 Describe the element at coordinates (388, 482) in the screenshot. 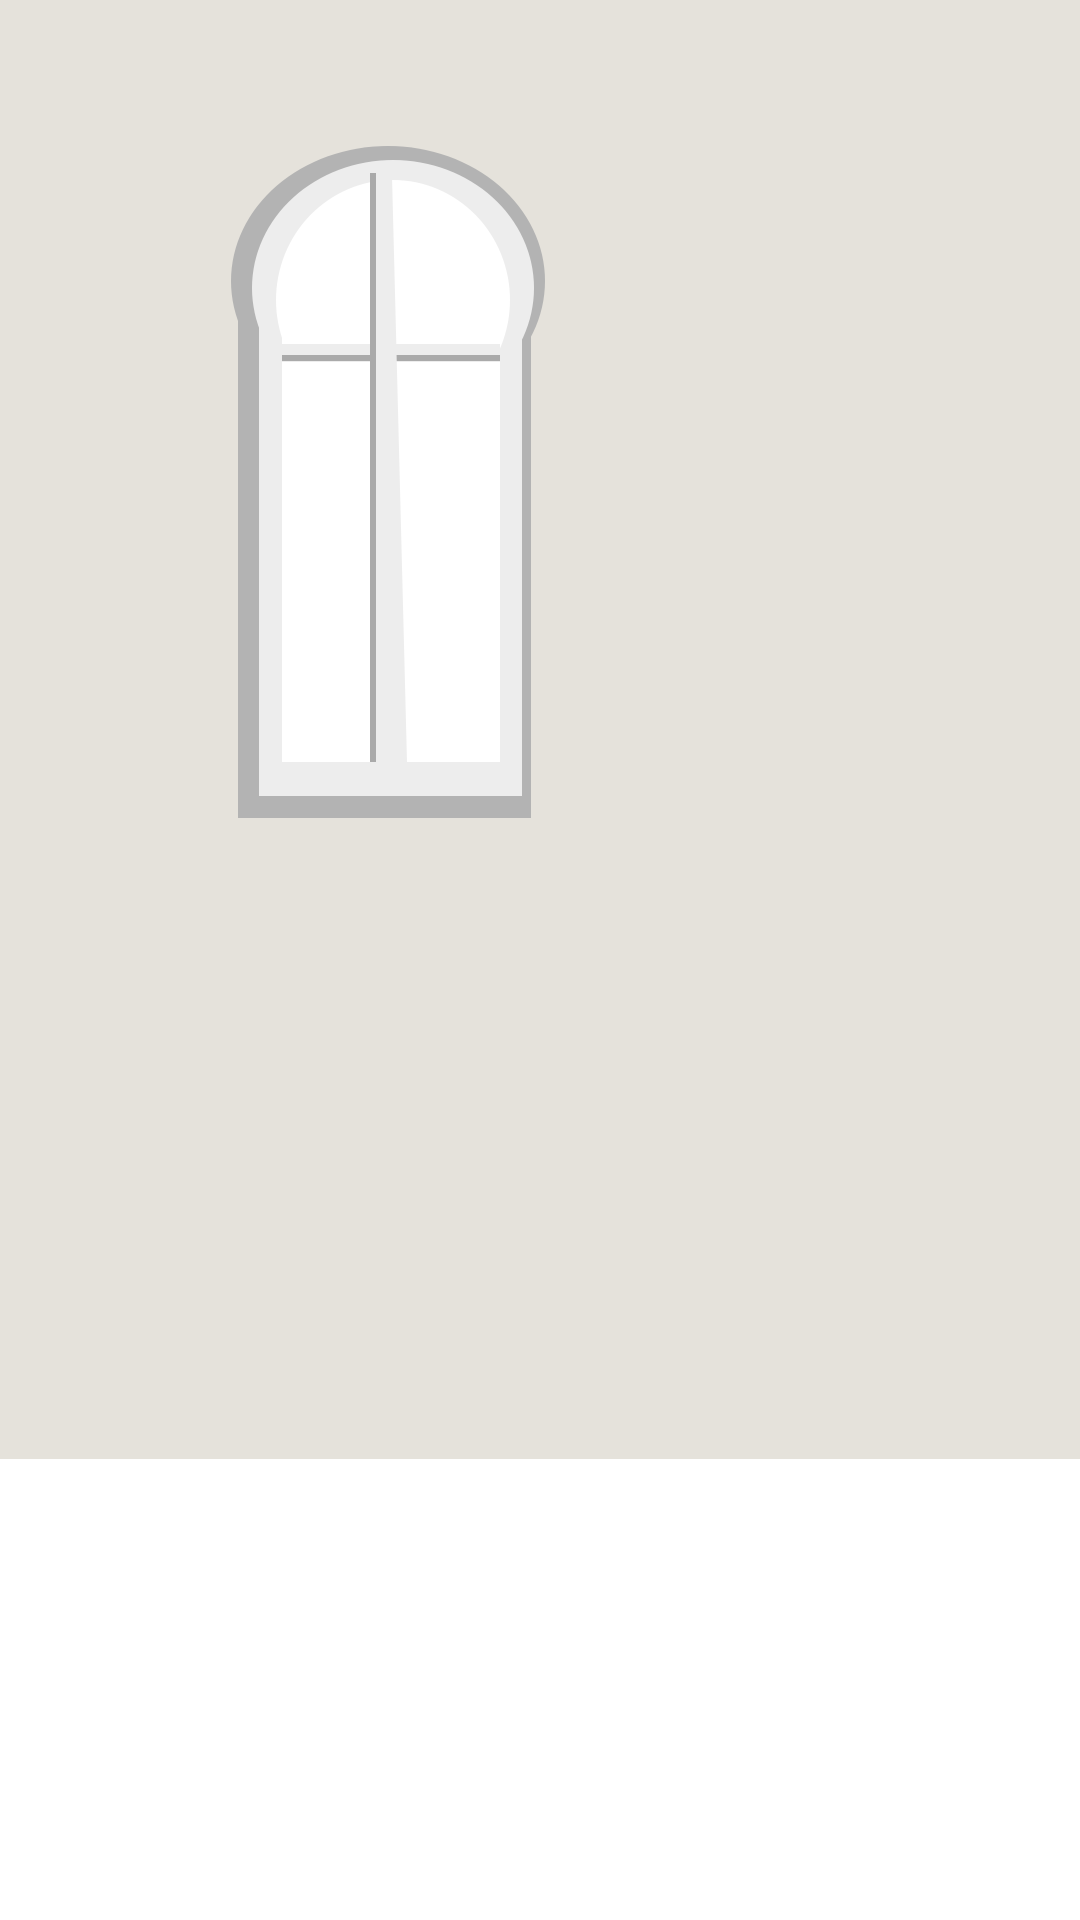

I see `arched-window` at that location.